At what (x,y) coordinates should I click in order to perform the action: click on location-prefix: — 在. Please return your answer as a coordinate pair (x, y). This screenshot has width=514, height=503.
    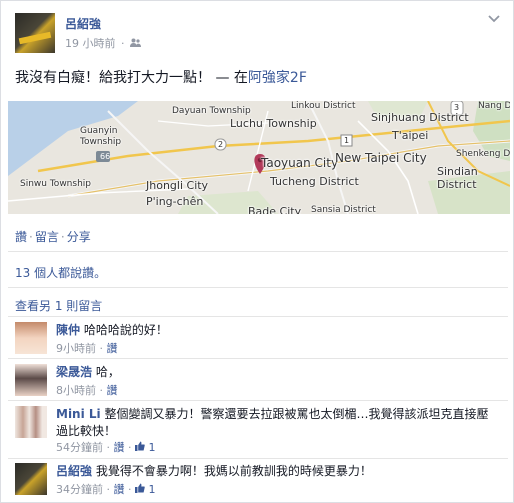
    Looking at the image, I should click on (229, 78).